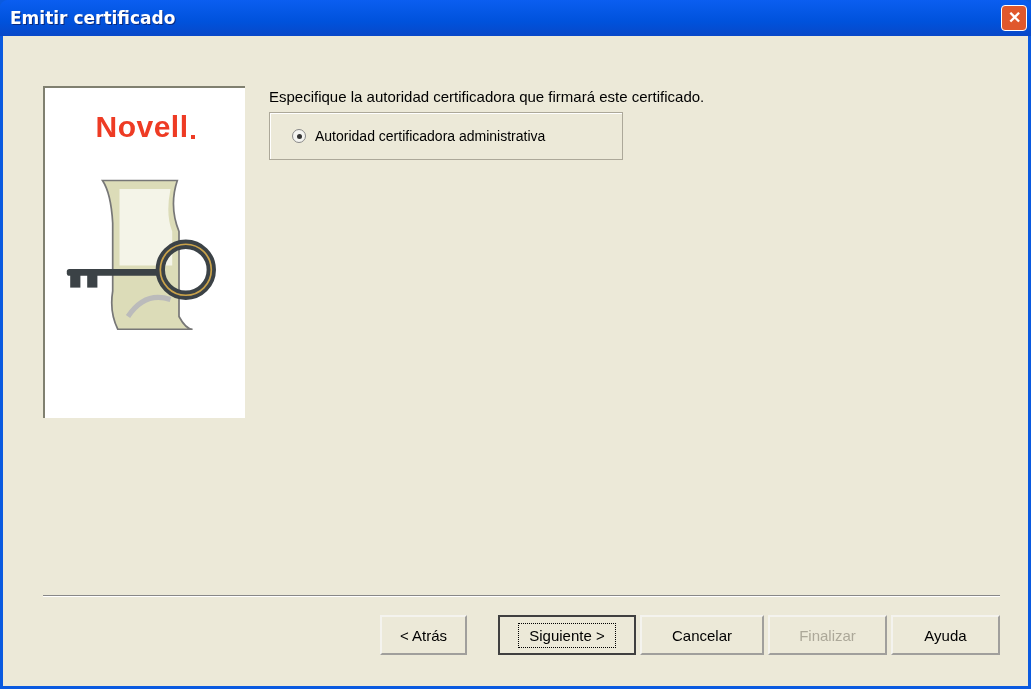 This screenshot has width=1031, height=689. Describe the element at coordinates (945, 635) in the screenshot. I see `dialog-button: Ayuda` at that location.